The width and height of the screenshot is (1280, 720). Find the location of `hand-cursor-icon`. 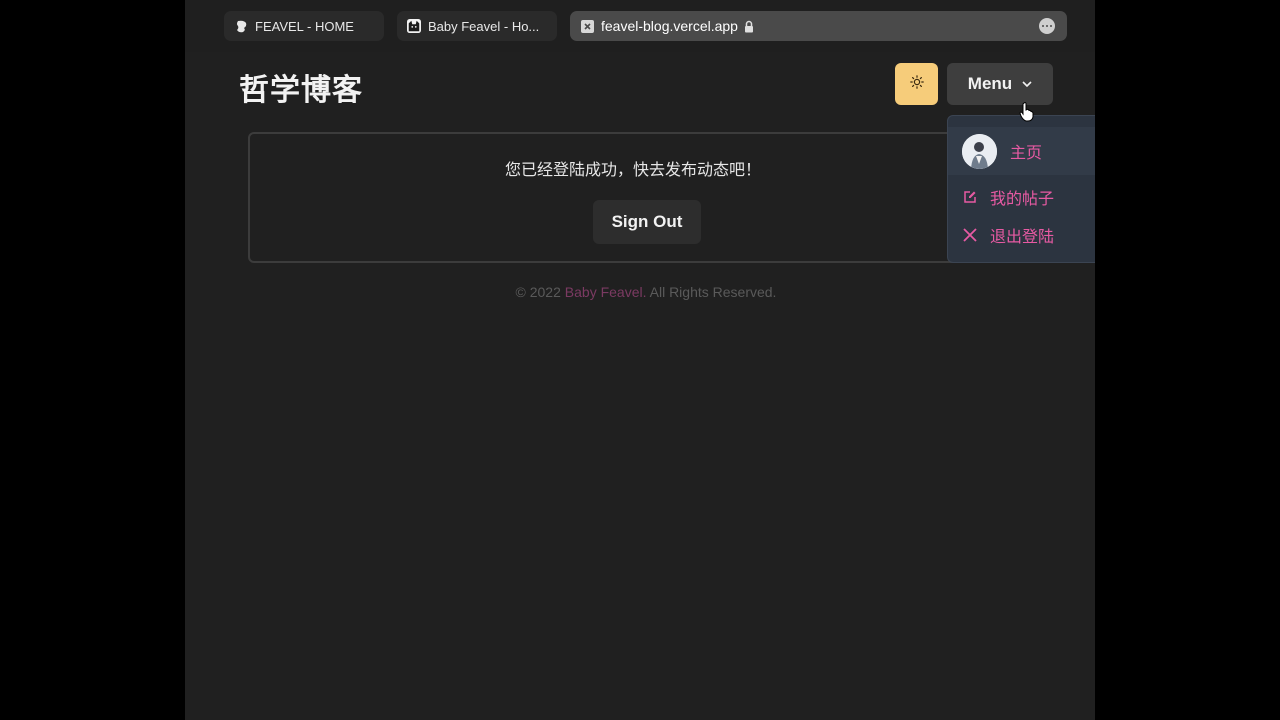

hand-cursor-icon is located at coordinates (1027, 114).